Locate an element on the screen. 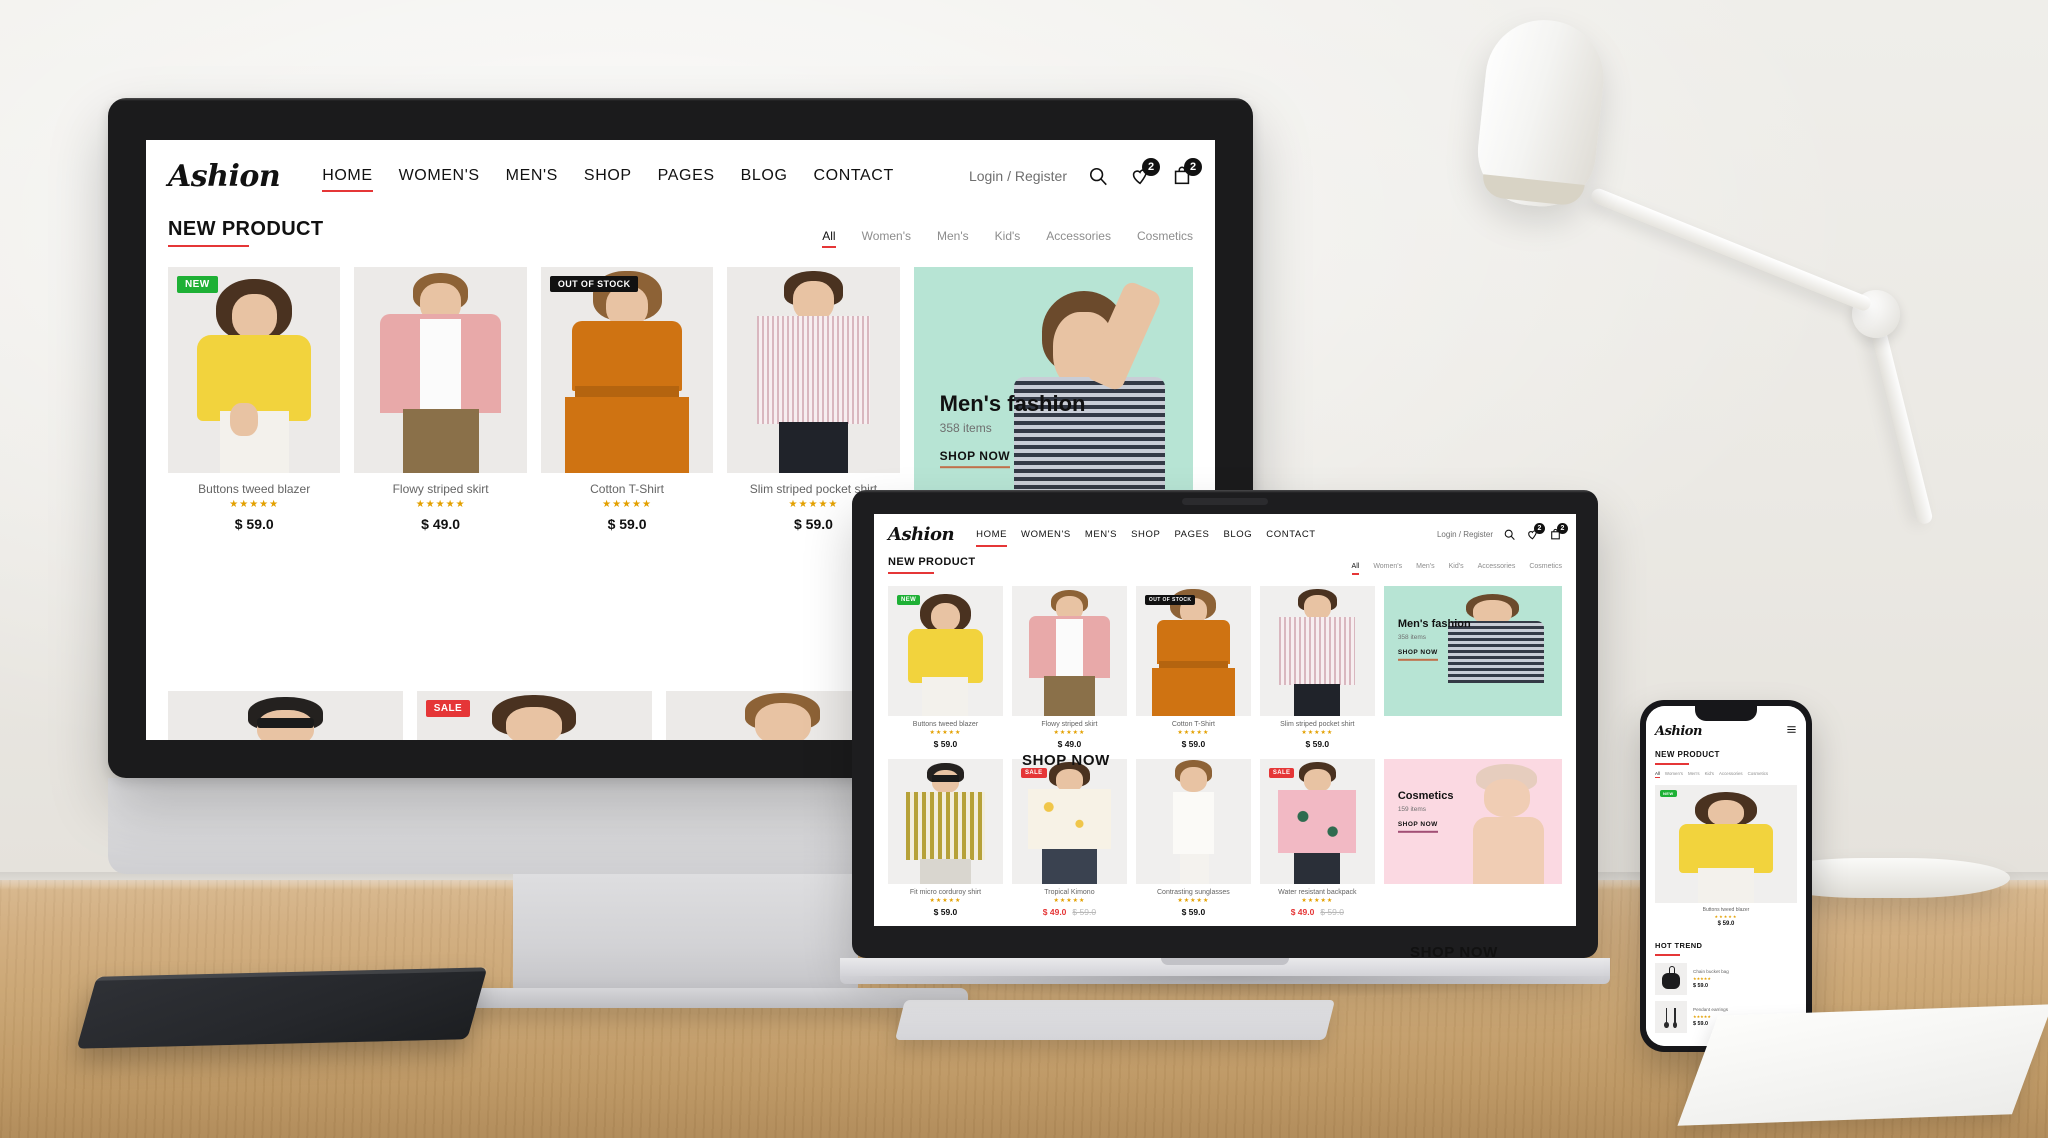 Image resolution: width=2048 pixels, height=1138 pixels. product-photo-tshirt is located at coordinates (1193, 651).